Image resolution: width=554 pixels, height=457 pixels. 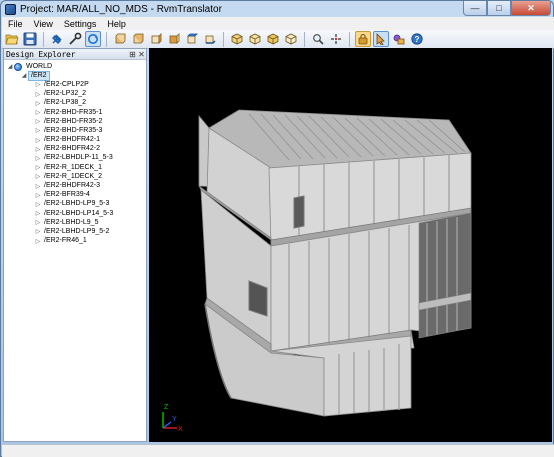 I want to click on pin-icon, so click(x=57, y=39).